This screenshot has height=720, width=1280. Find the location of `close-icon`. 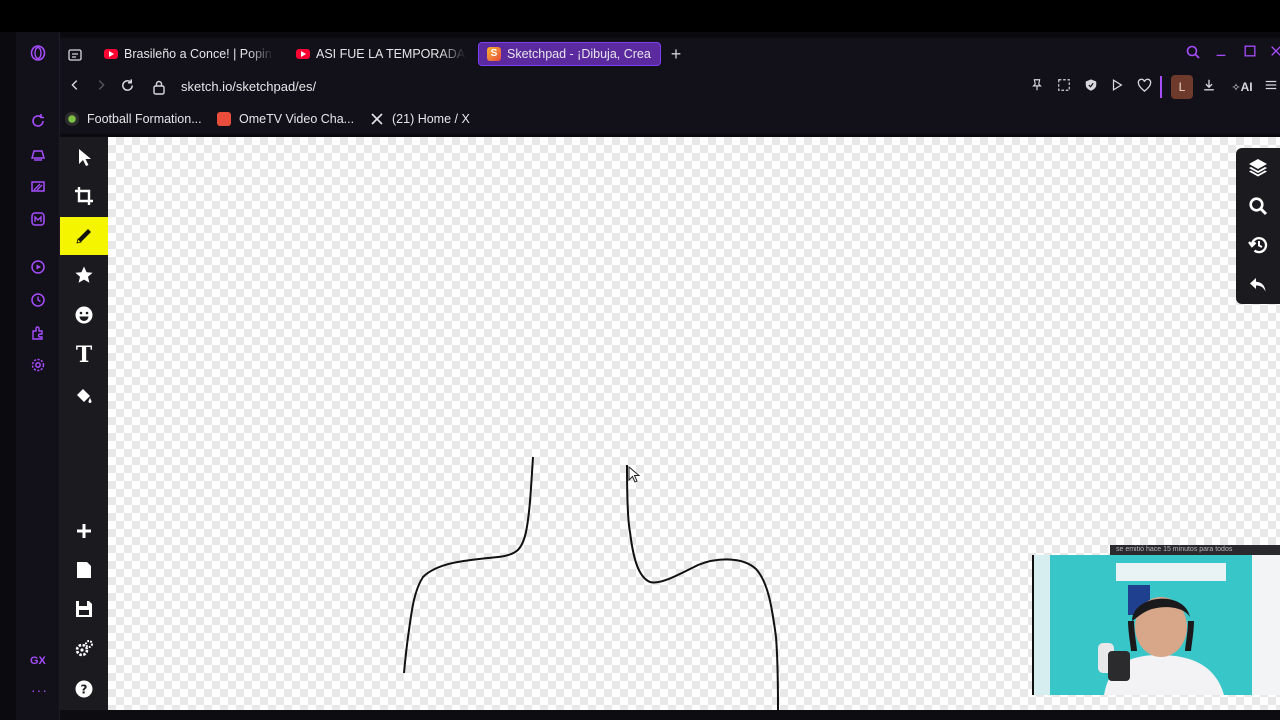

close-icon is located at coordinates (1273, 54).